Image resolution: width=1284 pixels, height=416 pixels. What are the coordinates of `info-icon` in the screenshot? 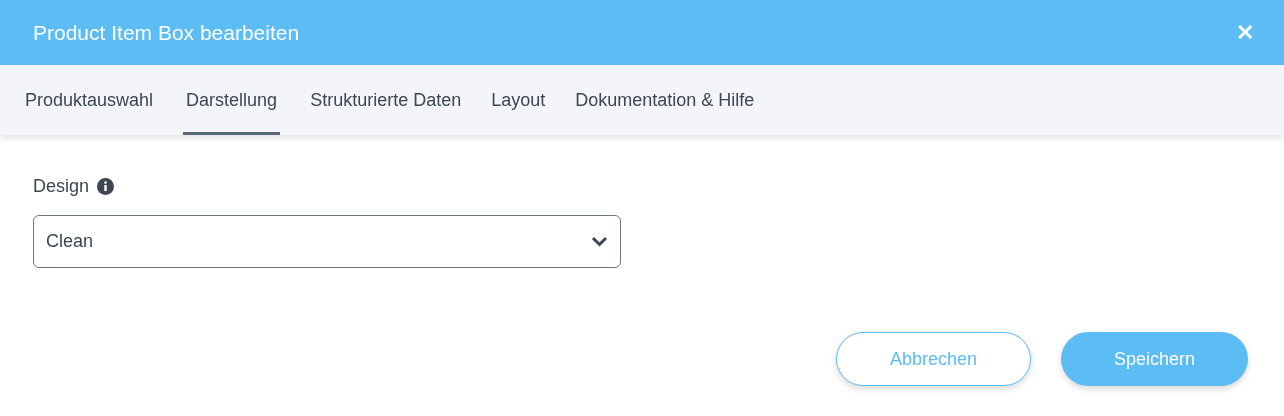 It's located at (106, 186).